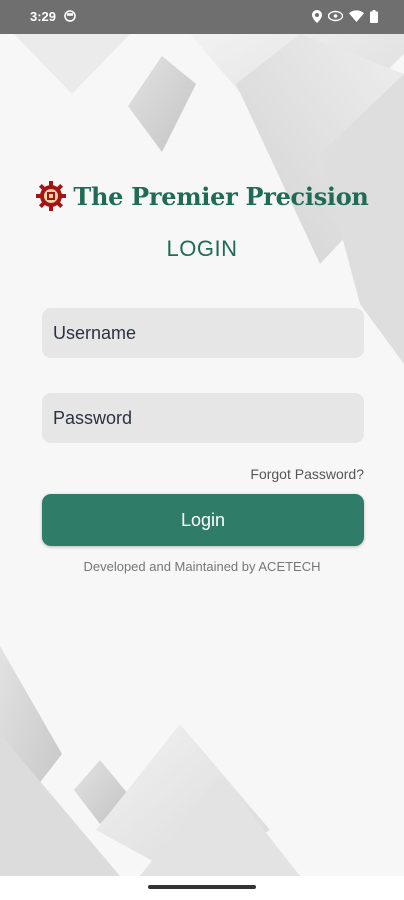 This screenshot has height=900, width=404. What do you see at coordinates (51, 196) in the screenshot?
I see `gear-emblem-icon` at bounding box center [51, 196].